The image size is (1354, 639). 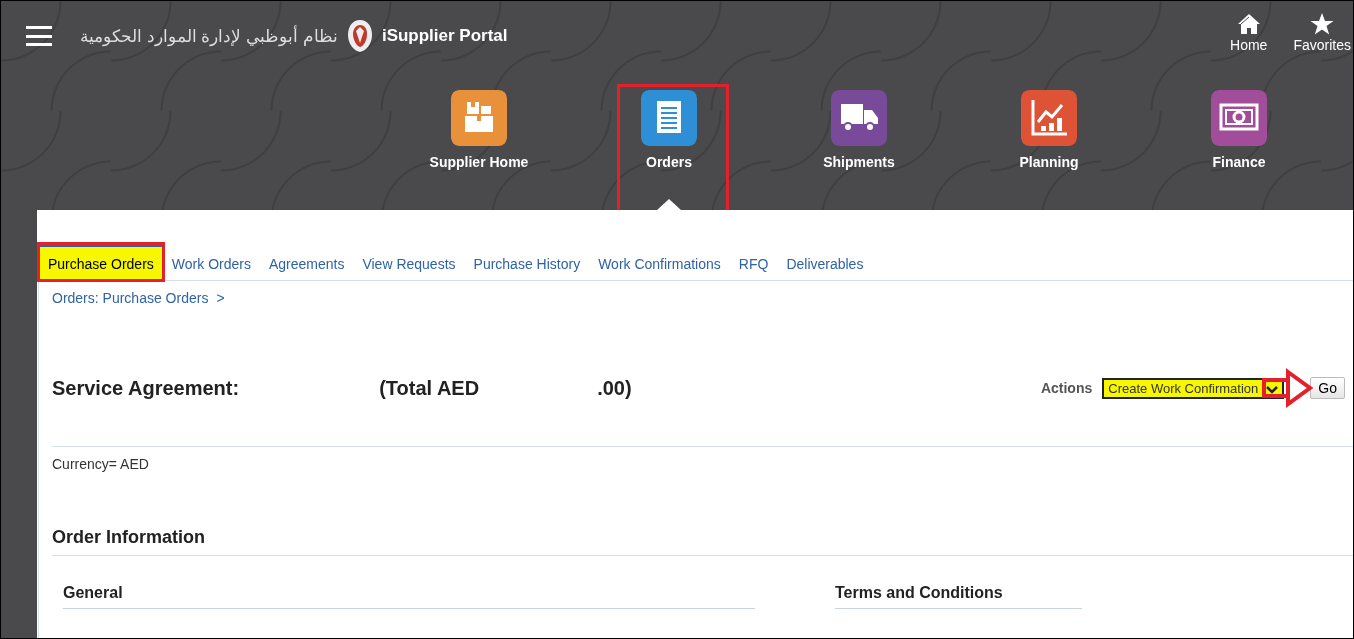 What do you see at coordinates (342, 388) in the screenshot?
I see `page-title: Service Agreement: (Total AED .00)` at bounding box center [342, 388].